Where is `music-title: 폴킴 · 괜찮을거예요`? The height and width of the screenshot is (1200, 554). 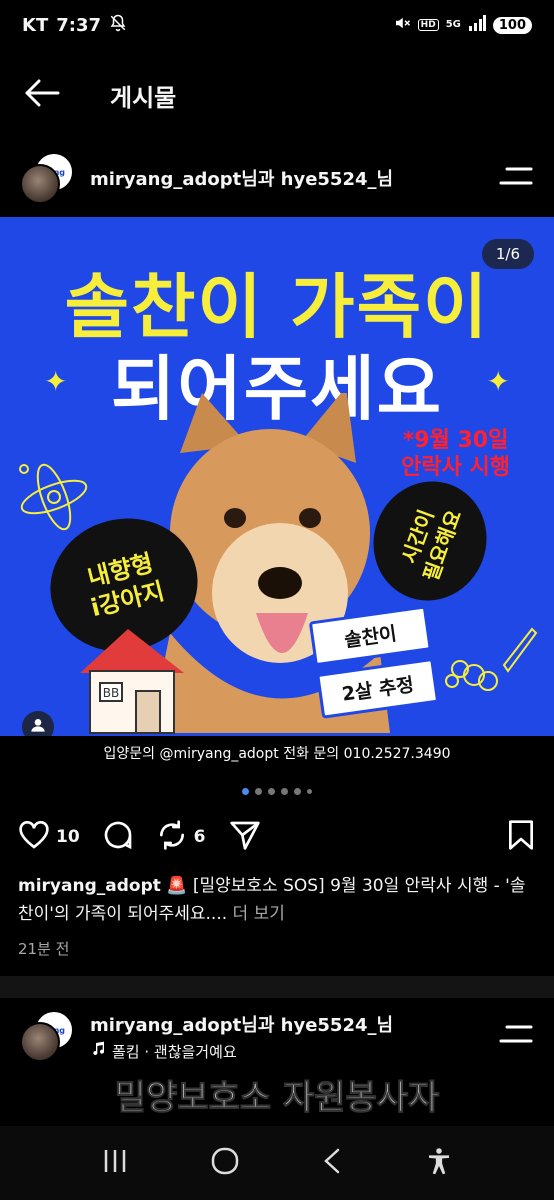 music-title: 폴킴 · 괜찮을거예요 is located at coordinates (174, 1051).